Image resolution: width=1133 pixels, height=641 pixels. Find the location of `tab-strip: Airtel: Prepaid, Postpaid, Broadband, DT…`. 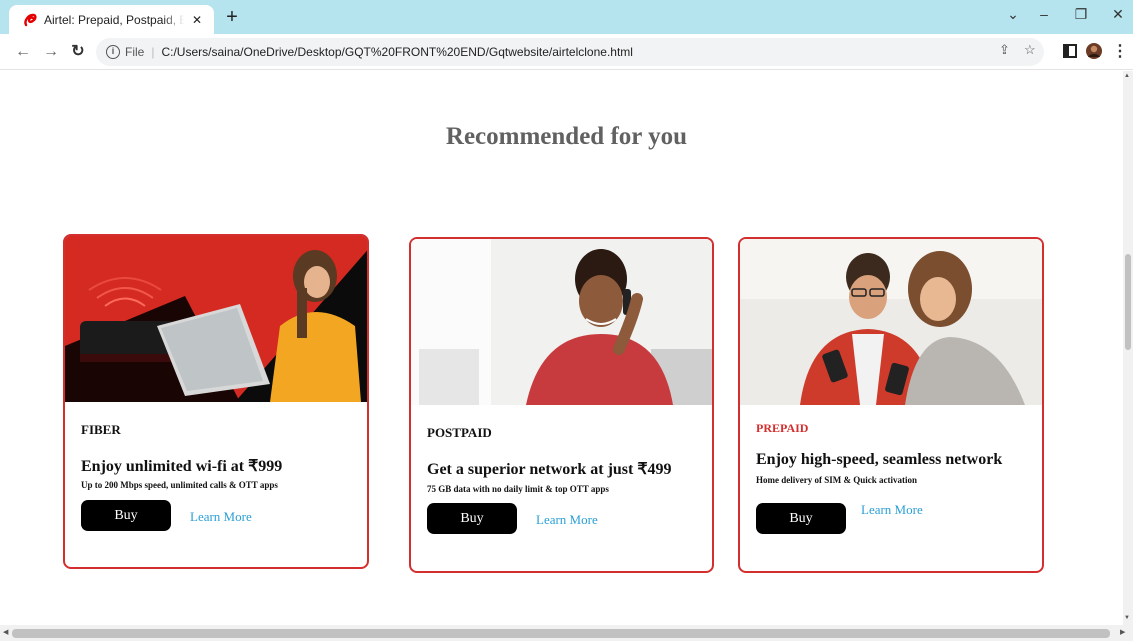

tab-strip: Airtel: Prepaid, Postpaid, Broadband, DT… is located at coordinates (566, 17).